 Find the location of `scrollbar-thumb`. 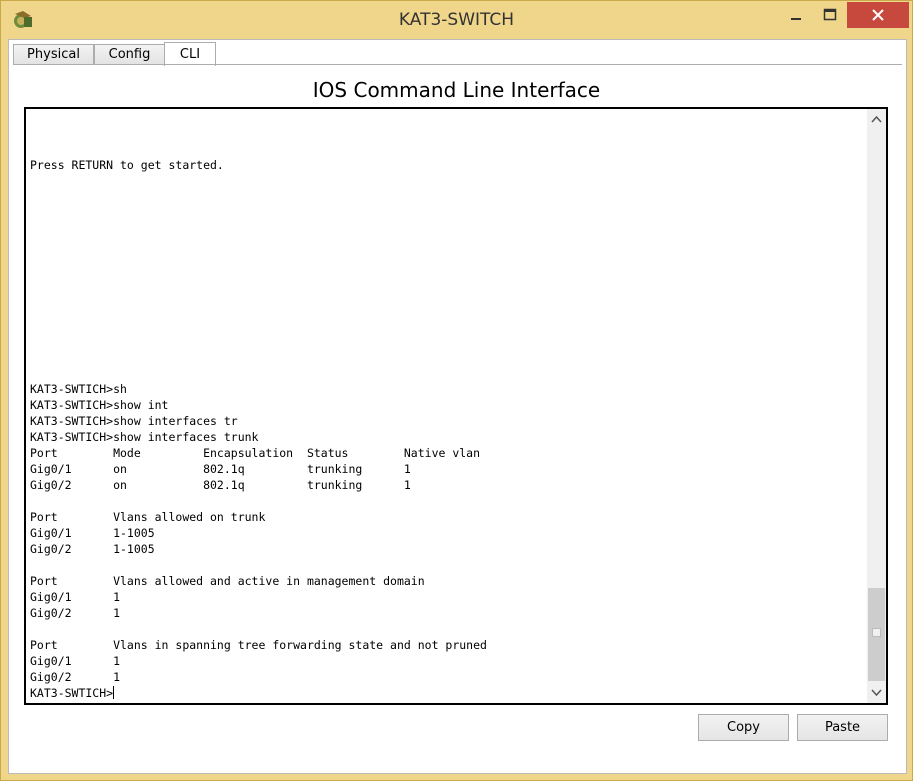

scrollbar-thumb is located at coordinates (876, 634).